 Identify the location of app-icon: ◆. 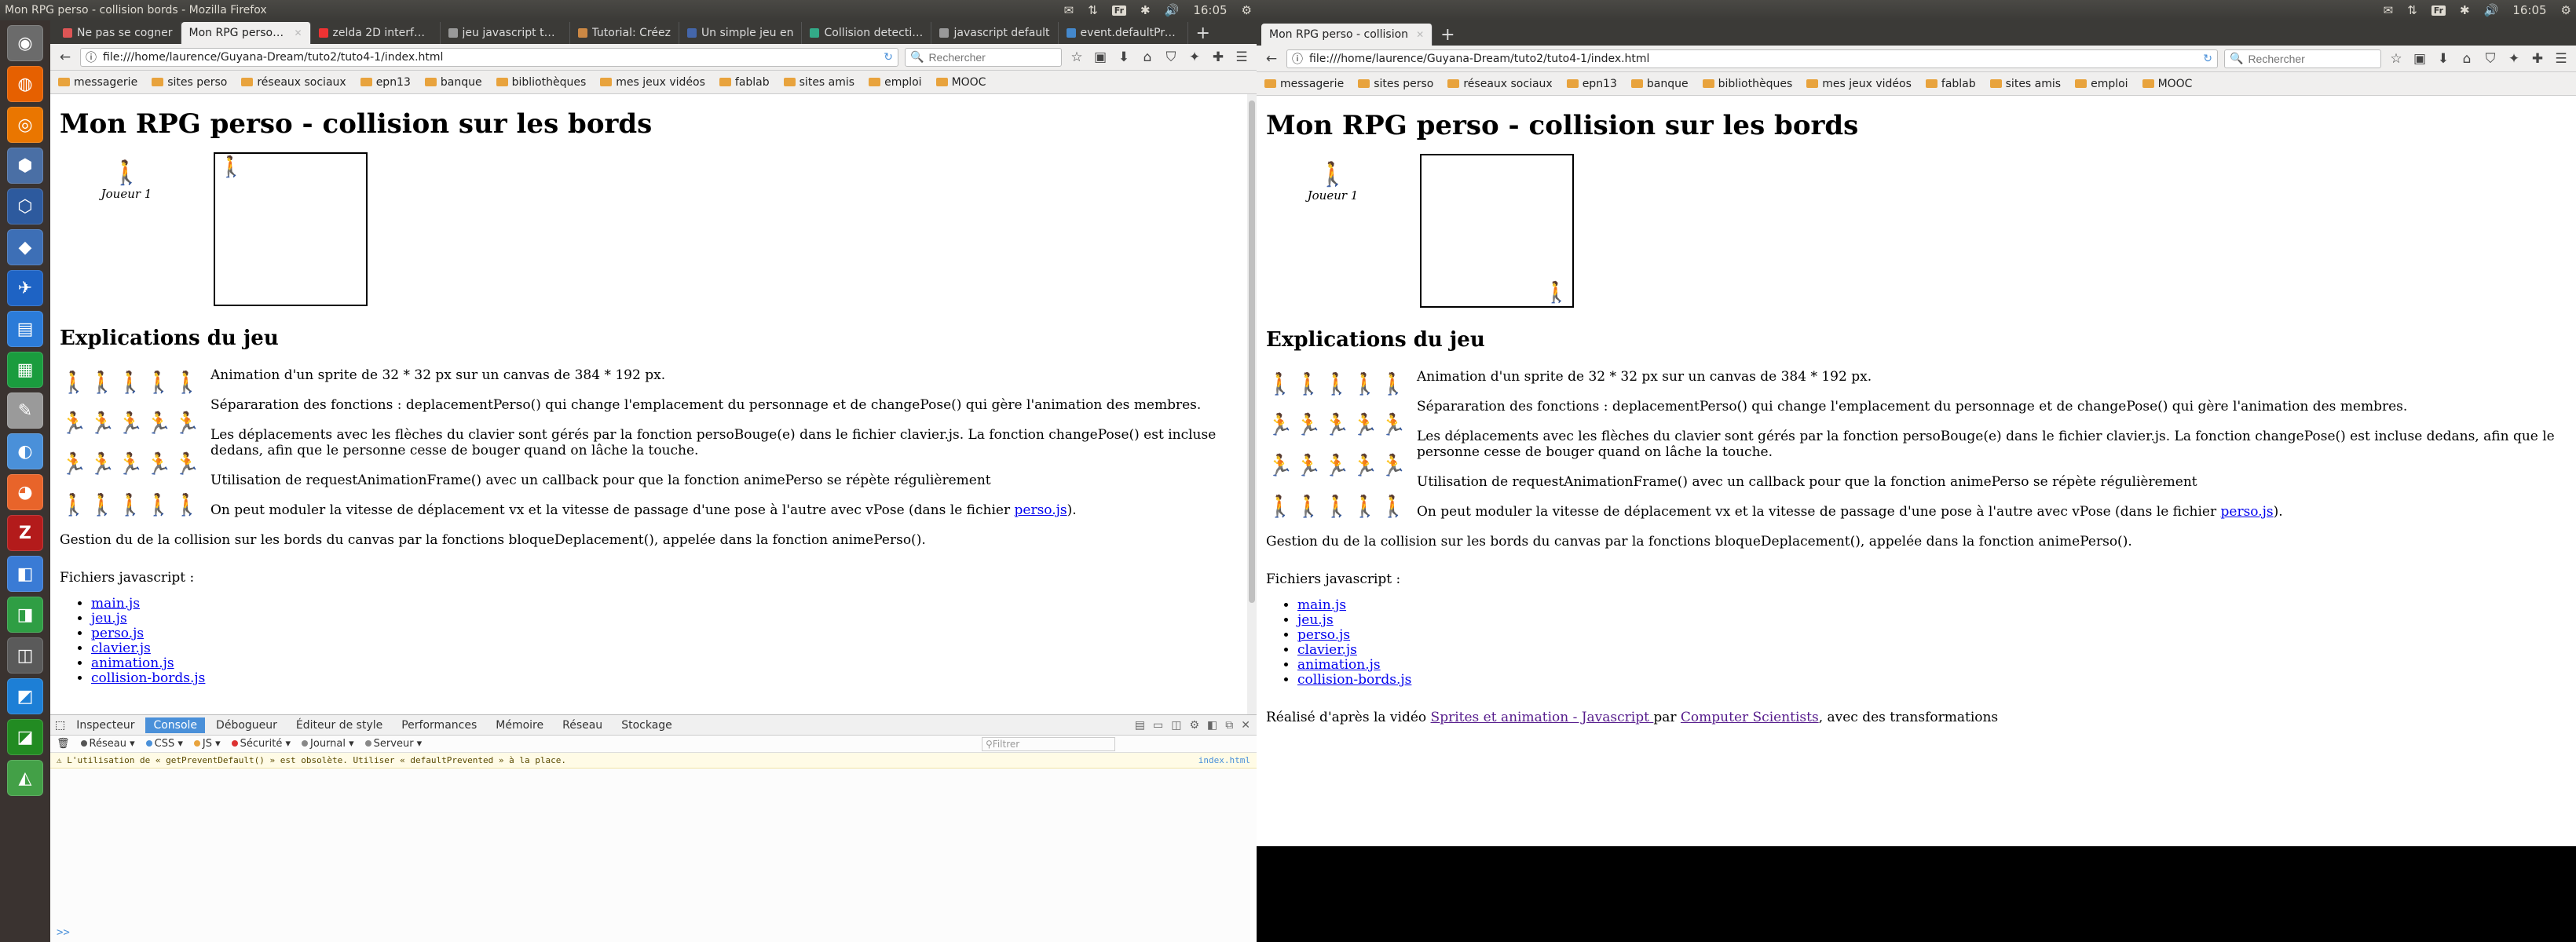
(25, 247).